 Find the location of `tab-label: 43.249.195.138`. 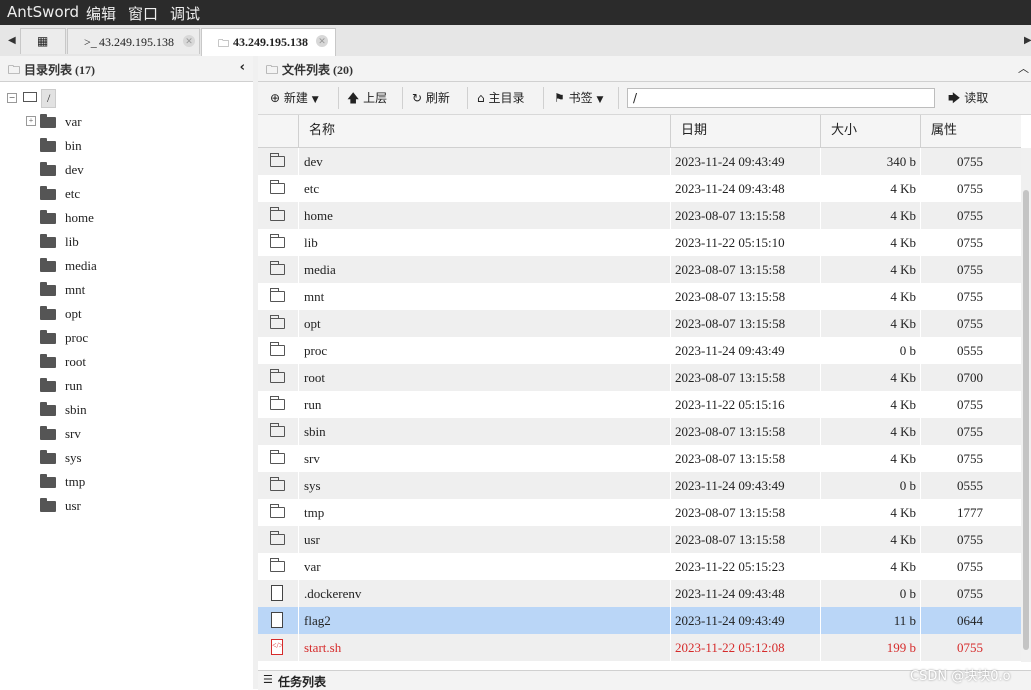

tab-label: 43.249.195.138 is located at coordinates (136, 42).